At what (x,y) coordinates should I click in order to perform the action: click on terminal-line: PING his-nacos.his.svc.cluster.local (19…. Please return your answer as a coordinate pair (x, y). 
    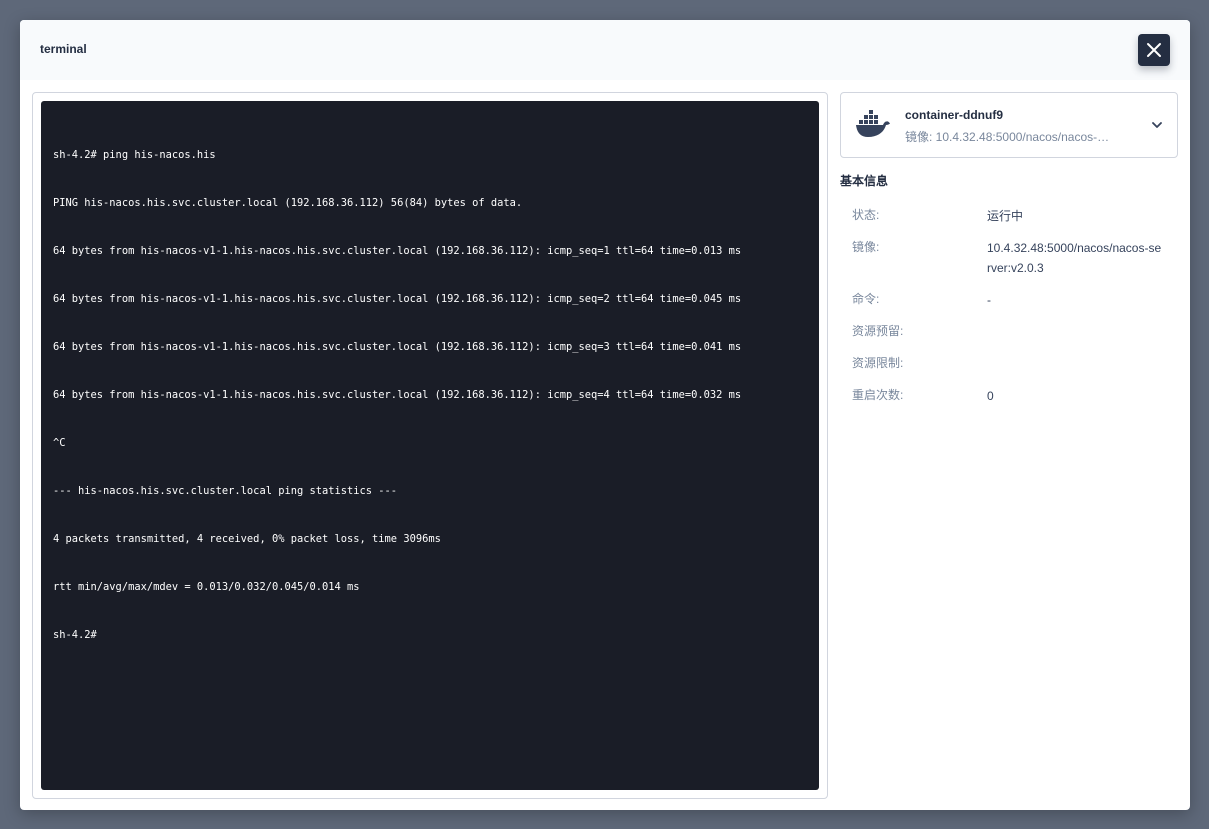
    Looking at the image, I should click on (288, 203).